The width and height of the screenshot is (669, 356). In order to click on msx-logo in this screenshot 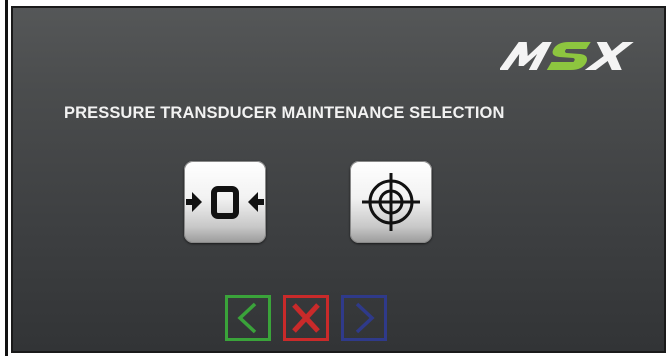, I will do `click(574, 56)`.